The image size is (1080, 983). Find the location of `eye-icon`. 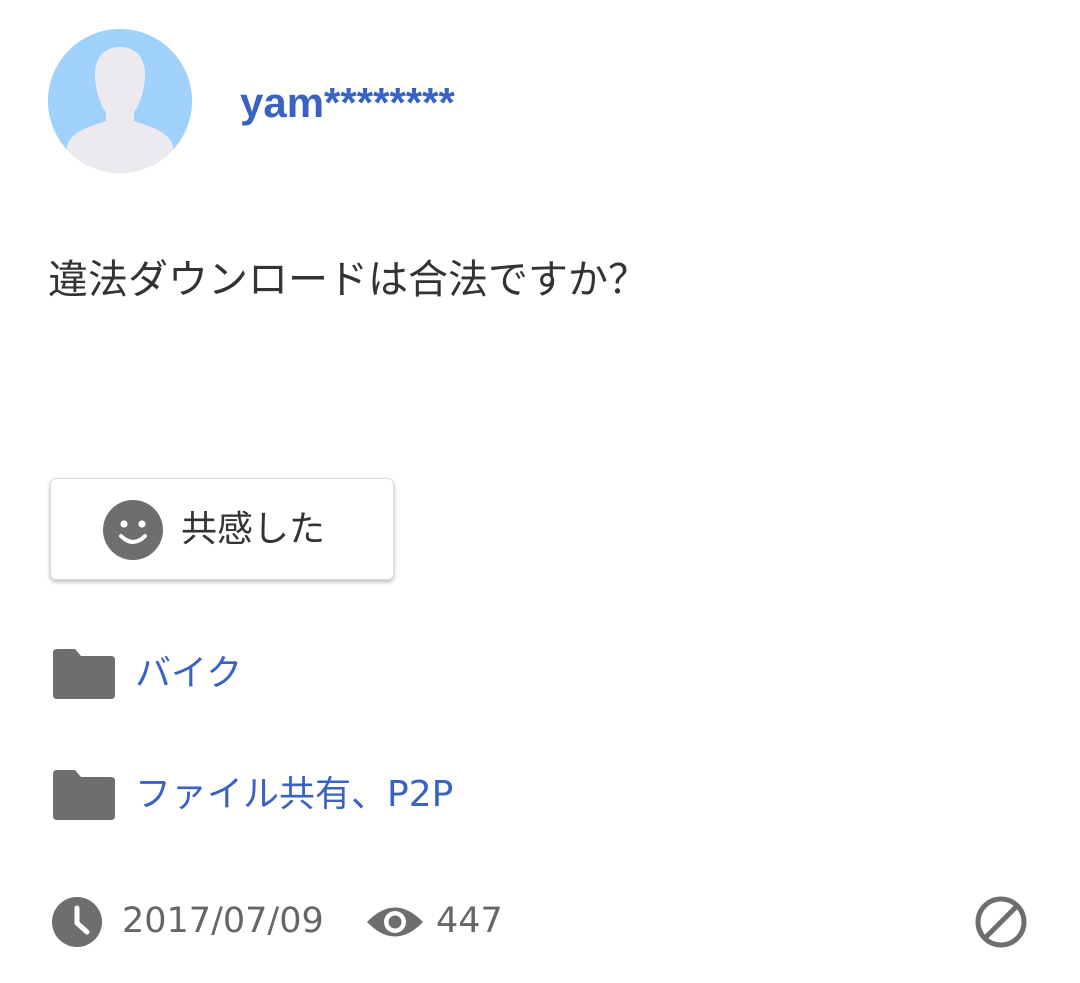

eye-icon is located at coordinates (395, 922).